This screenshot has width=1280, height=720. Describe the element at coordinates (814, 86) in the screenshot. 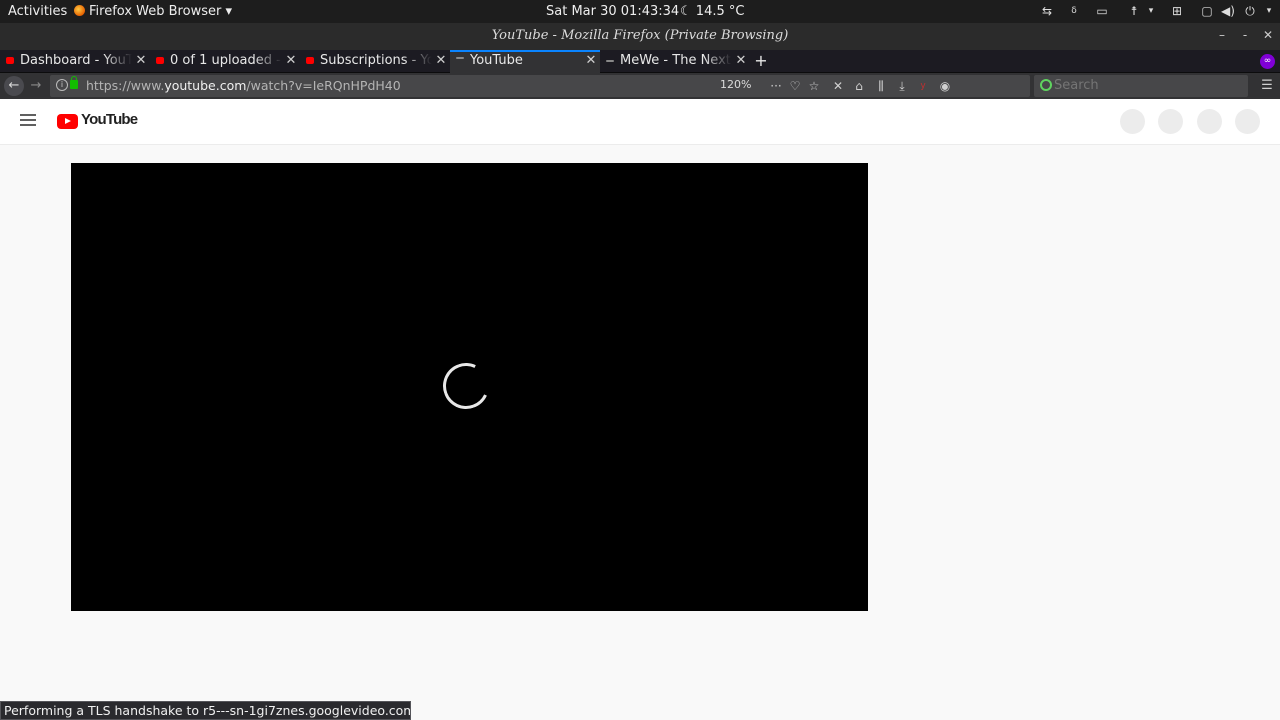

I see `bookmark-star-icon: ☆` at that location.